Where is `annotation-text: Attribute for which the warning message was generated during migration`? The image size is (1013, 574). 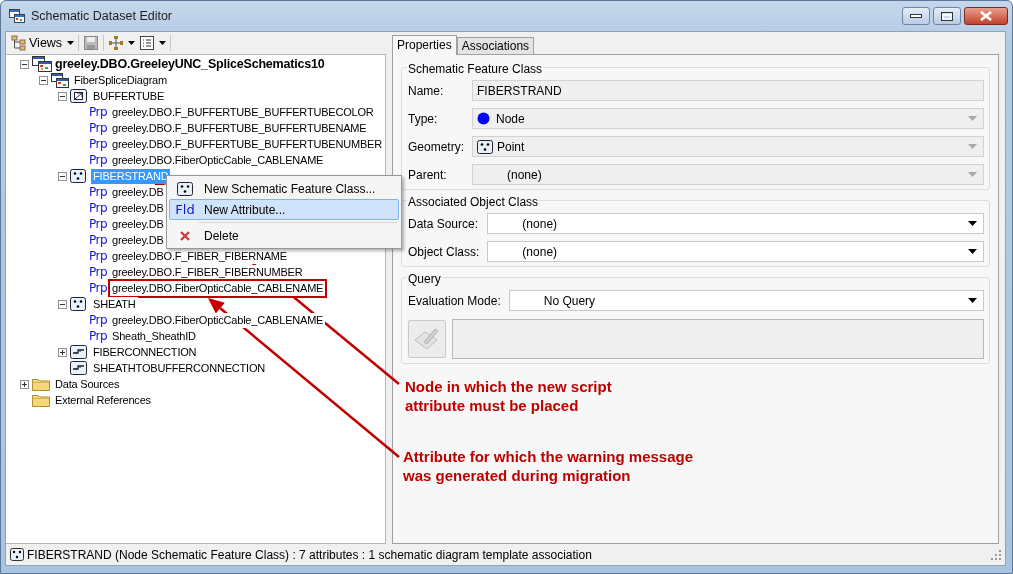 annotation-text: Attribute for which the warning message was generated during migration is located at coordinates (548, 466).